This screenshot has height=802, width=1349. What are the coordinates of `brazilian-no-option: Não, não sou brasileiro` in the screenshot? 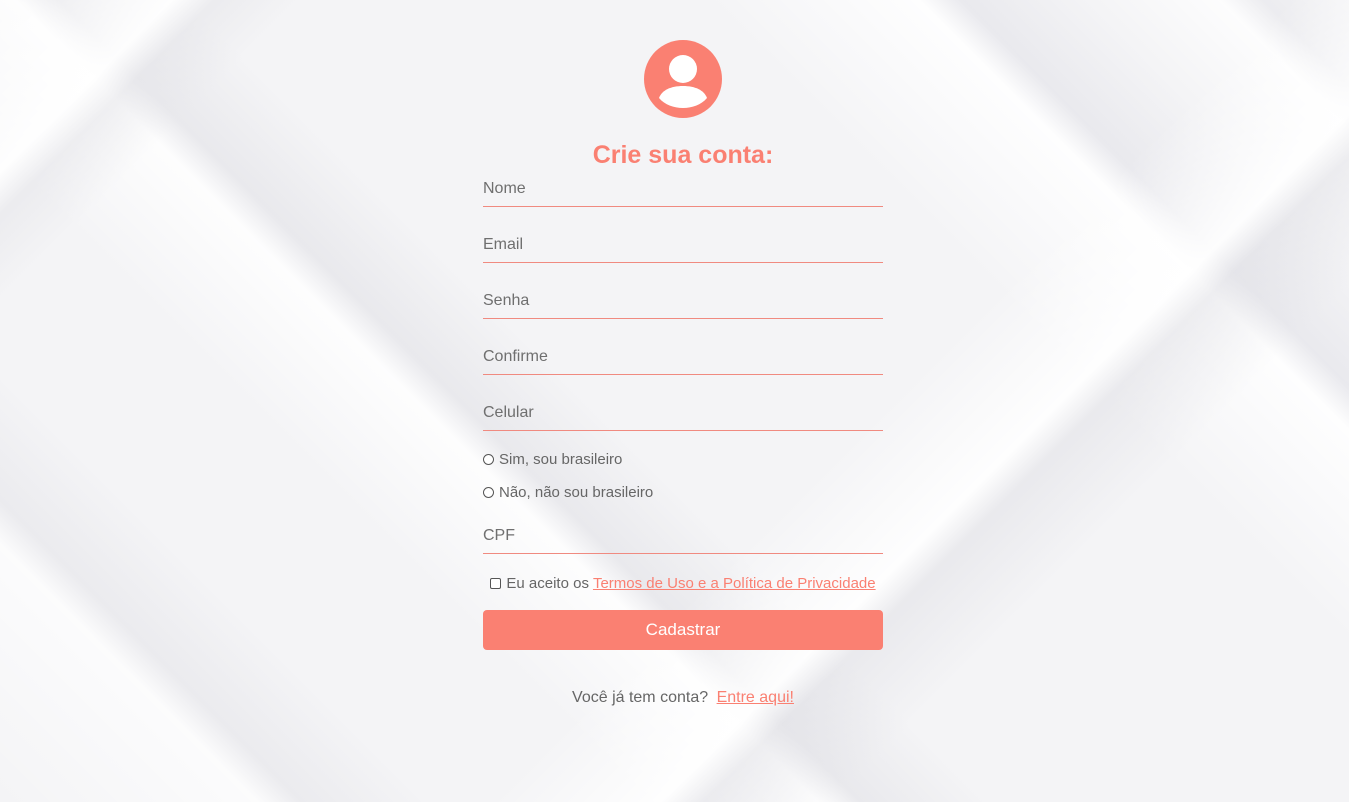 It's located at (683, 492).